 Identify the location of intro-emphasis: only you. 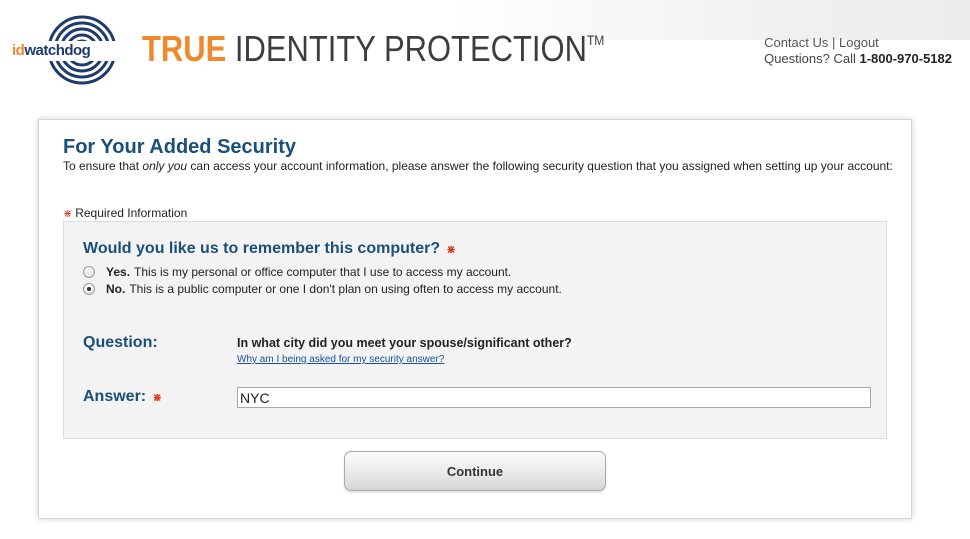
(165, 166).